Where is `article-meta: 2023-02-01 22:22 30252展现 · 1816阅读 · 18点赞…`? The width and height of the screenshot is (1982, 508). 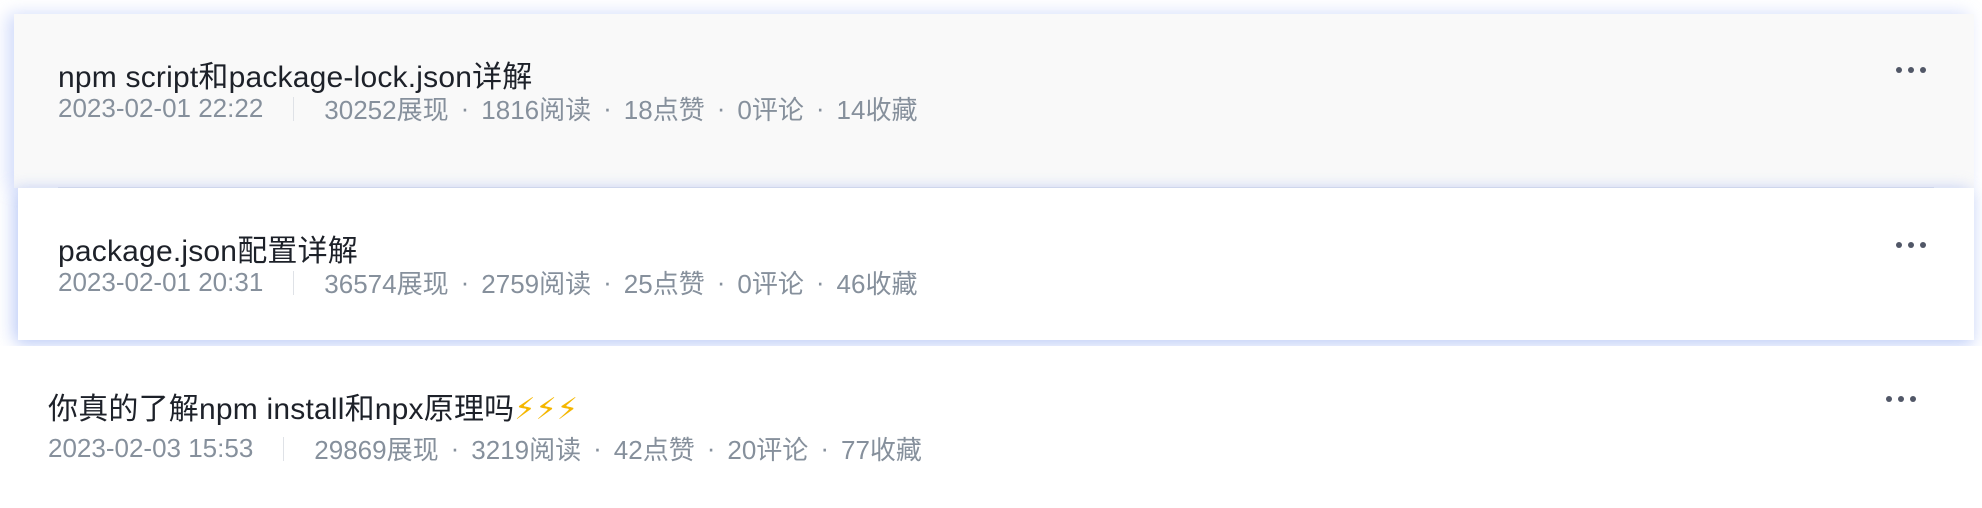
article-meta: 2023-02-01 22:22 30252展现 · 1816阅读 · 18点赞… is located at coordinates (487, 108).